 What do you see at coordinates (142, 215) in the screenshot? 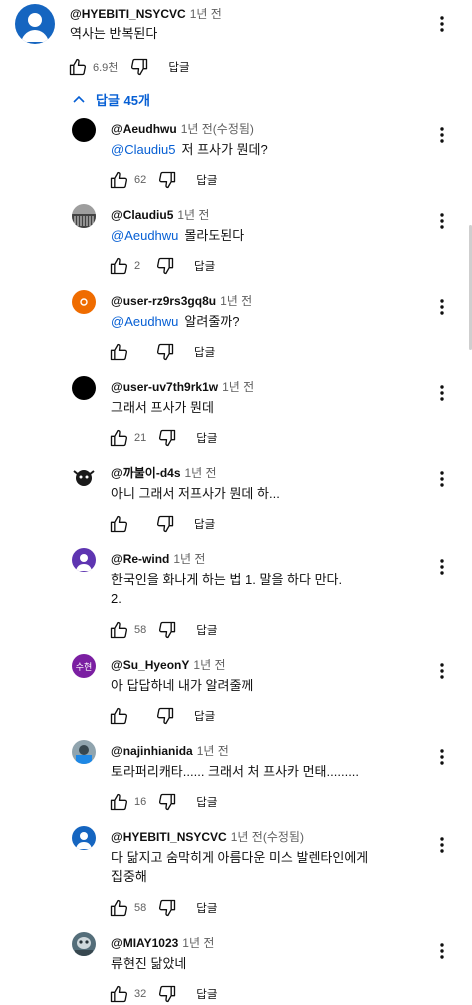
I see `author-name: @Claudiu5` at bounding box center [142, 215].